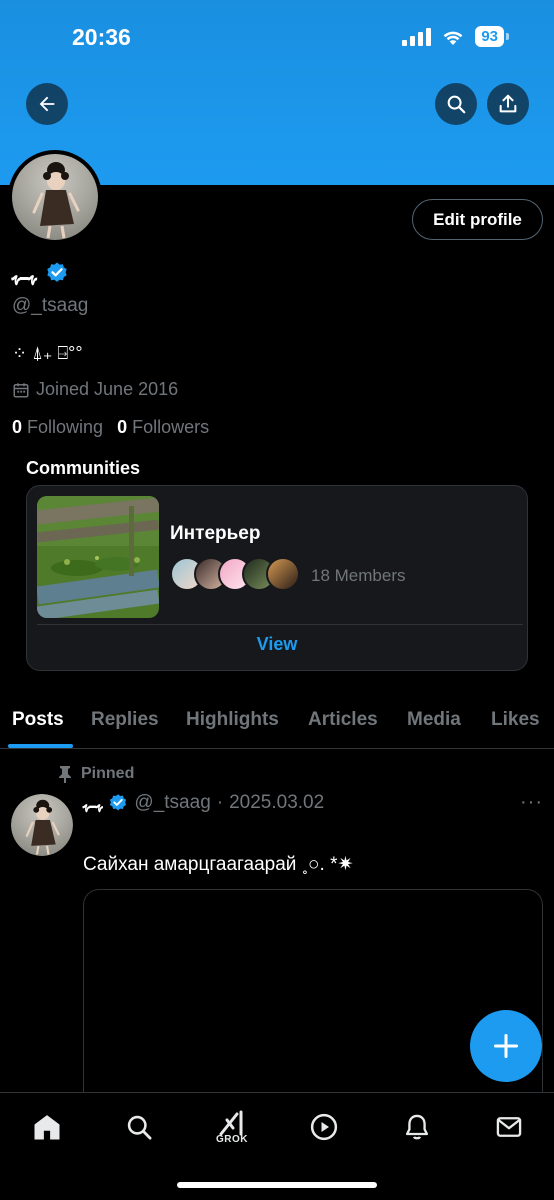 This screenshot has height=1200, width=554. Describe the element at coordinates (171, 427) in the screenshot. I see `followers-label: Followers` at that location.